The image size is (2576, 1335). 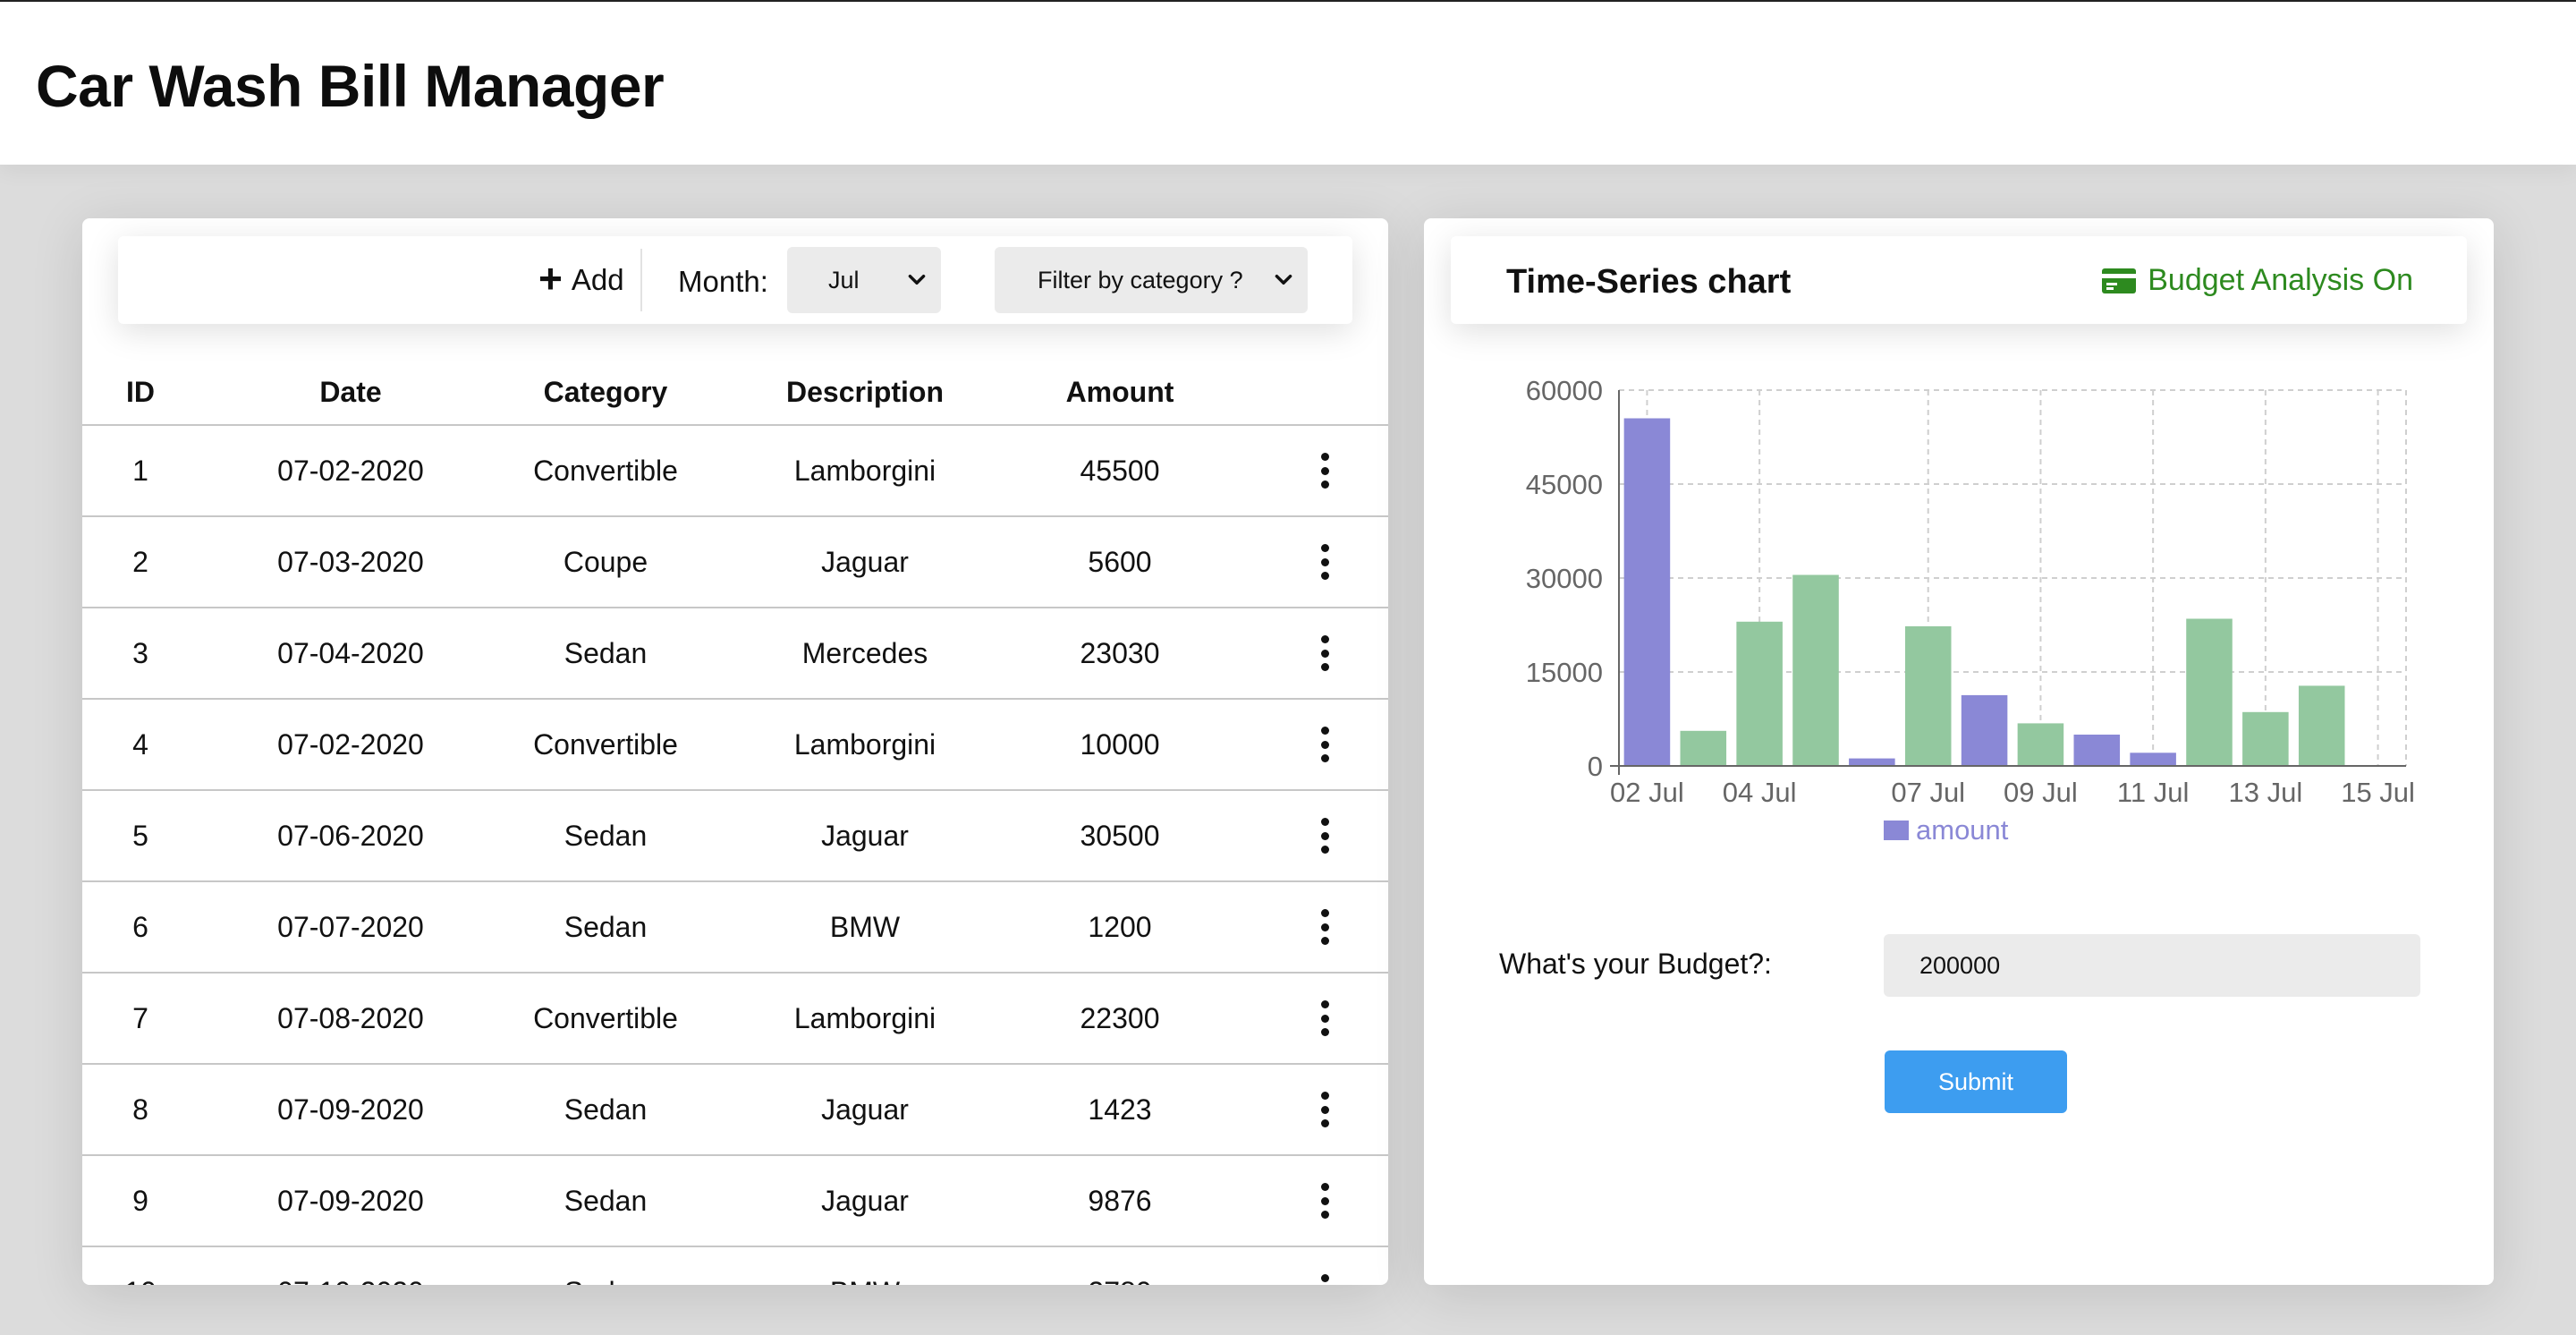 I want to click on cell-amount: 2780, so click(x=1119, y=1266).